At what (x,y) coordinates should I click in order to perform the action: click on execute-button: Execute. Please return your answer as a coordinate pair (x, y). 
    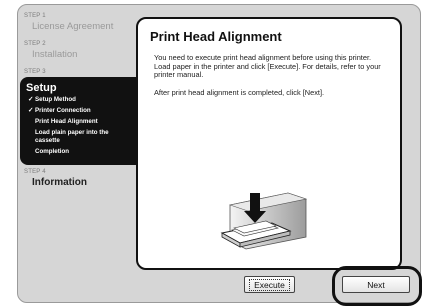
    Looking at the image, I should click on (269, 284).